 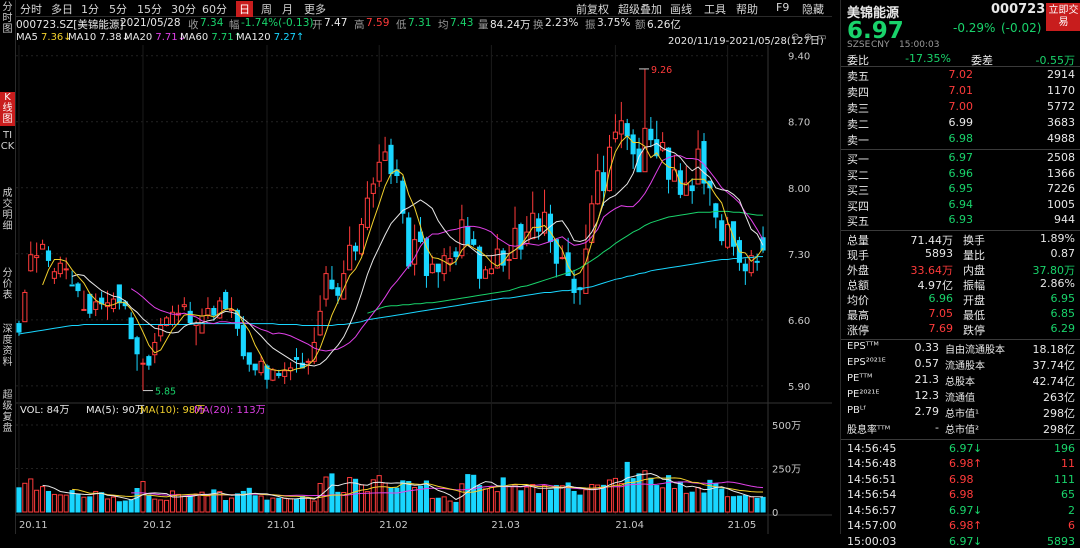 What do you see at coordinates (681, 9) in the screenshot?
I see `tool-2: 画线` at bounding box center [681, 9].